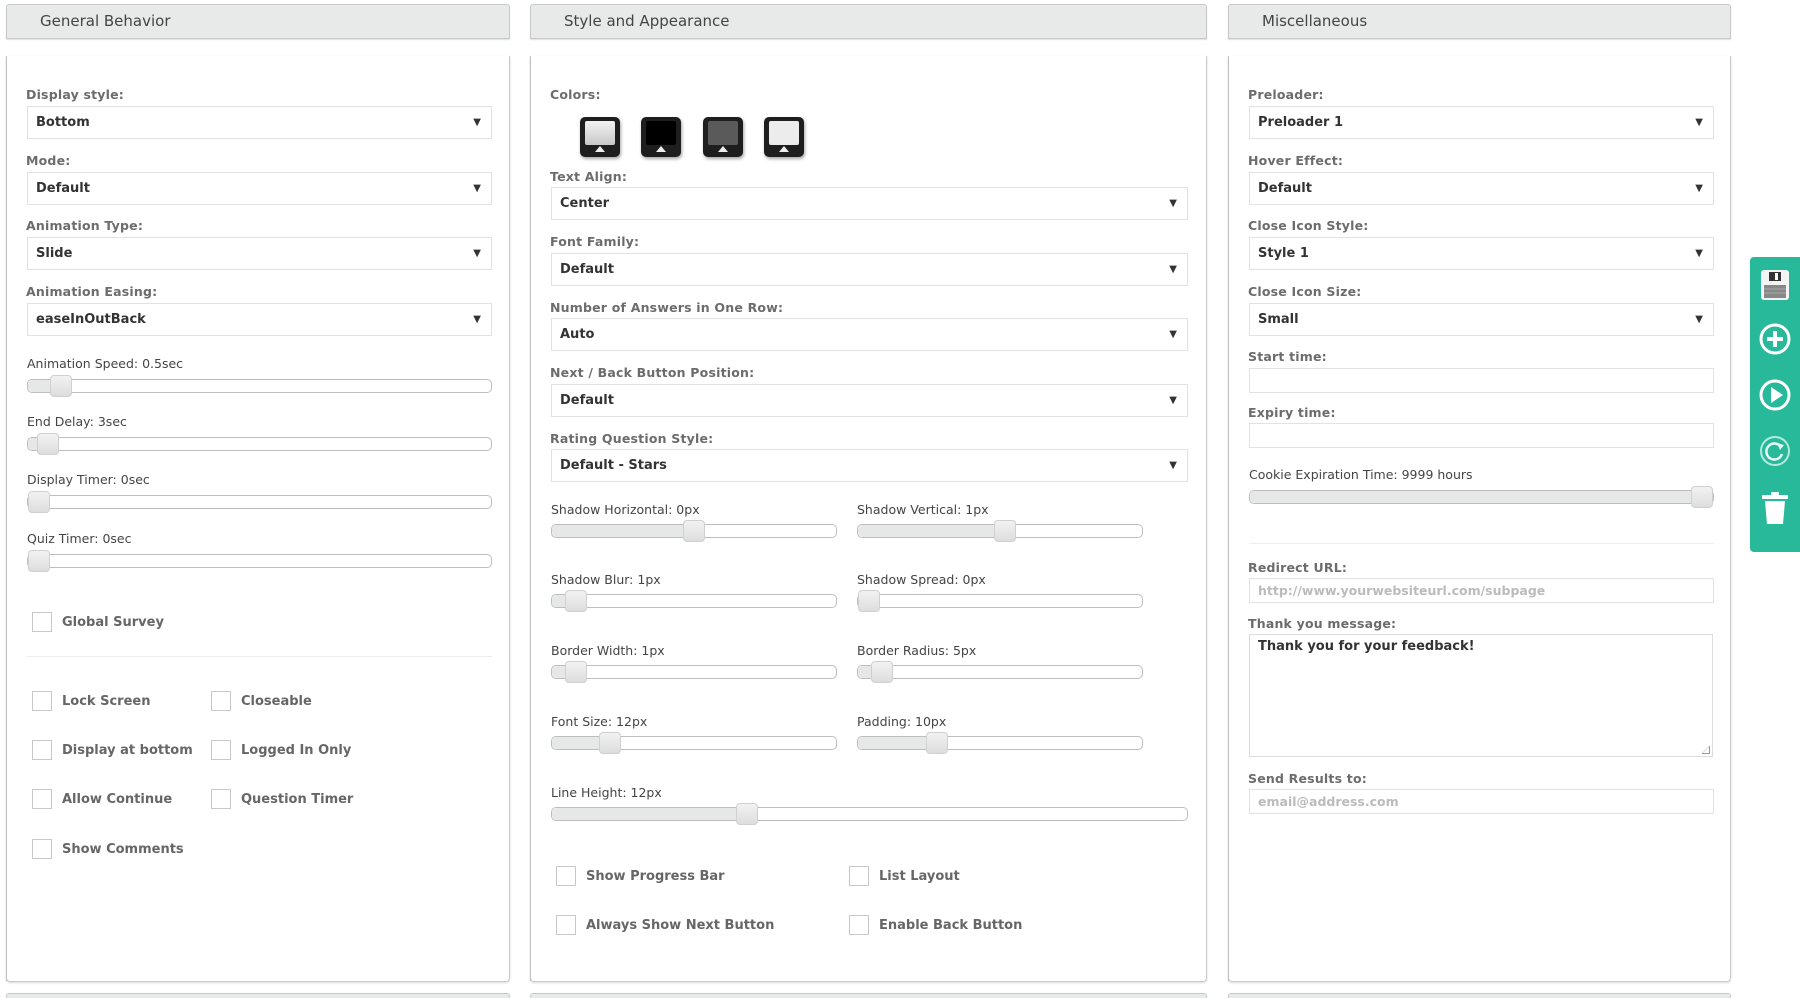 The height and width of the screenshot is (998, 1800). I want to click on padding-slider, so click(1000, 743).